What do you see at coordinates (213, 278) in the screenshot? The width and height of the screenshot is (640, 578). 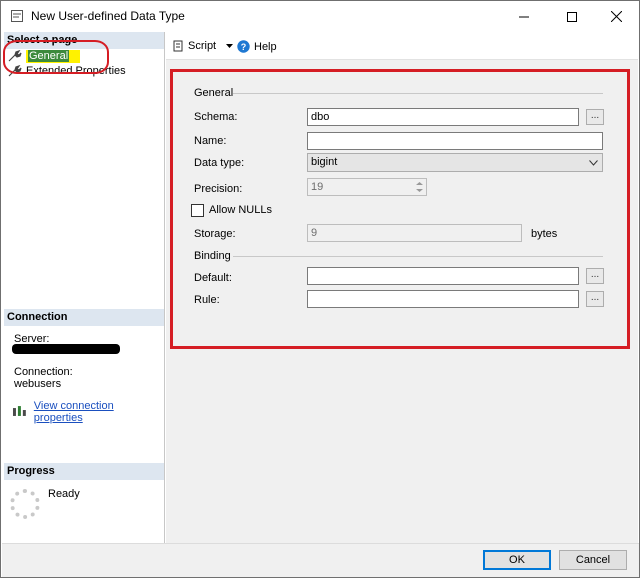 I see `default-label: Default:` at bounding box center [213, 278].